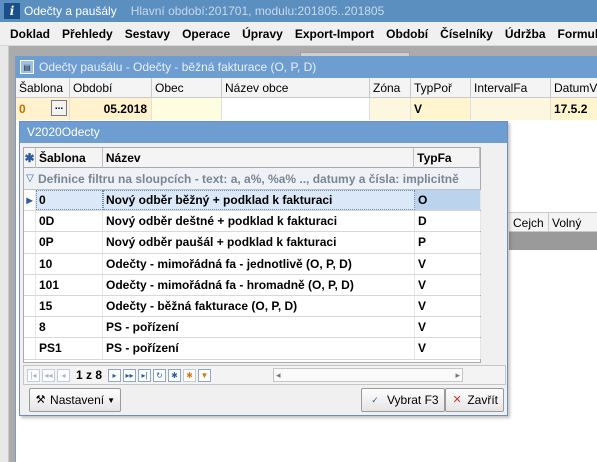  What do you see at coordinates (75, 400) in the screenshot?
I see `settings-button: ⚒ Nastavení ▼` at bounding box center [75, 400].